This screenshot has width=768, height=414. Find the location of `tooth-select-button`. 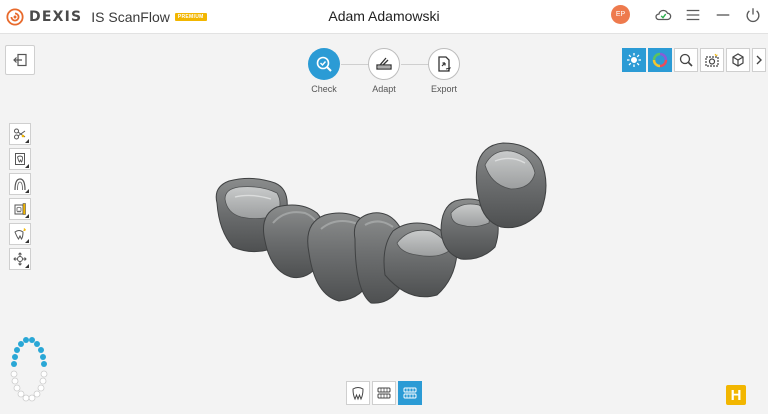

tooth-select-button is located at coordinates (20, 159).